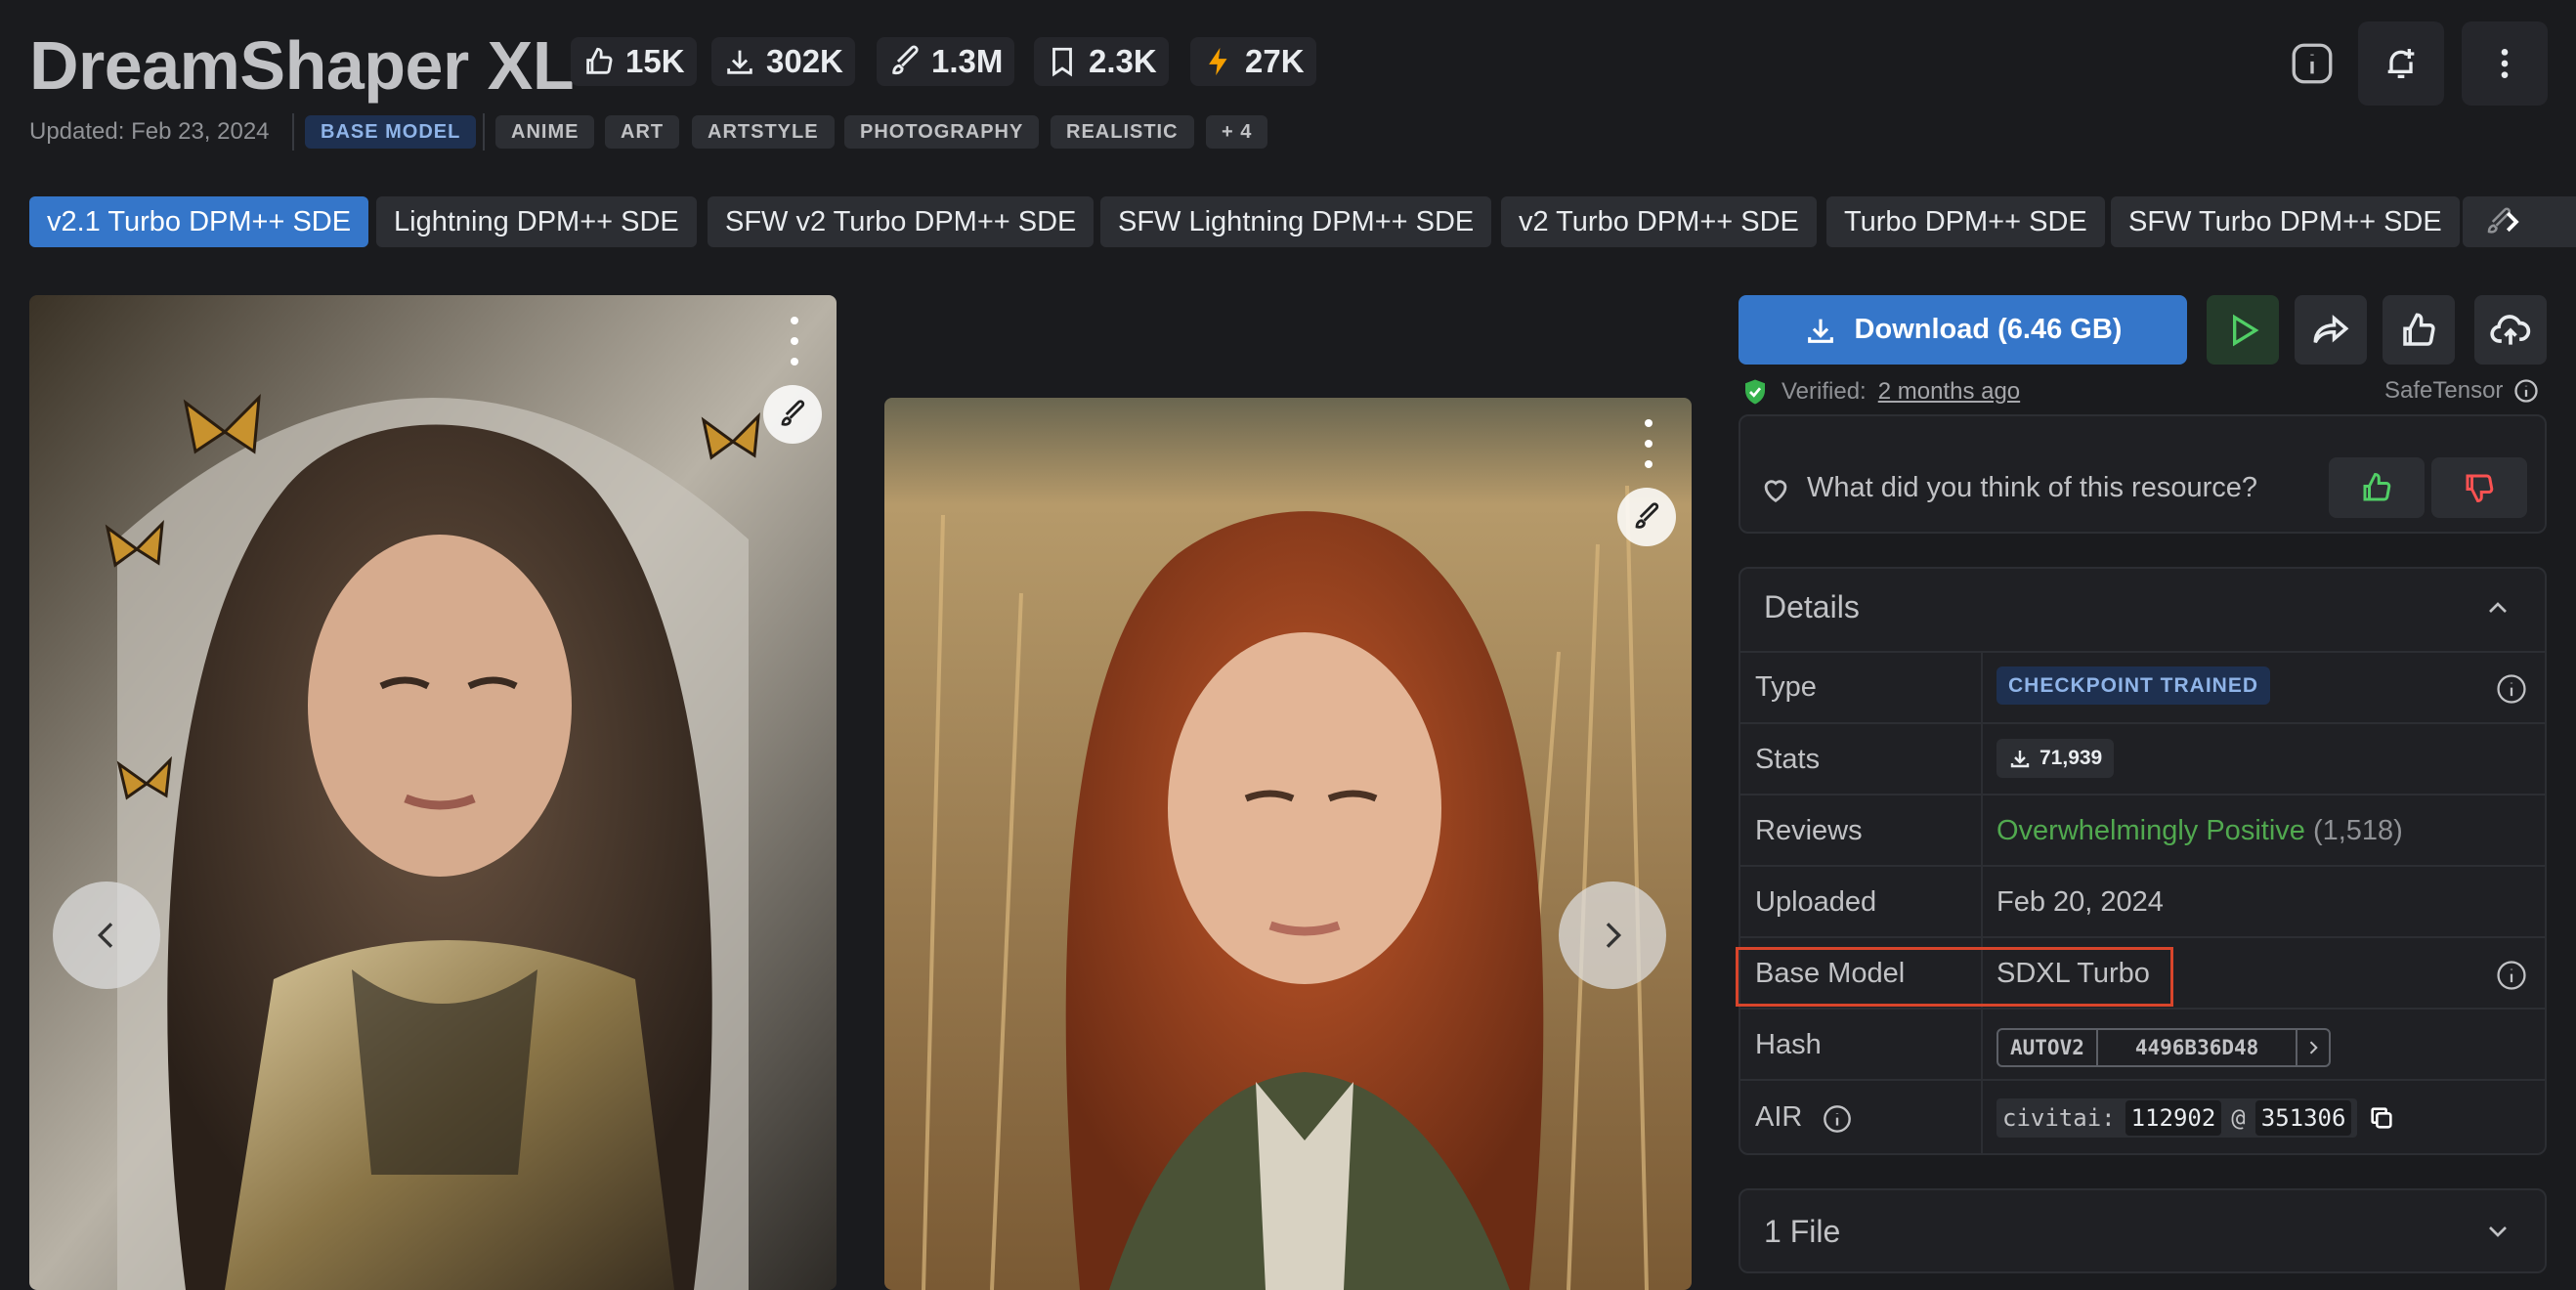  What do you see at coordinates (1296, 222) in the screenshot?
I see `version-tab: SFW Lightning DPM++ SDE` at bounding box center [1296, 222].